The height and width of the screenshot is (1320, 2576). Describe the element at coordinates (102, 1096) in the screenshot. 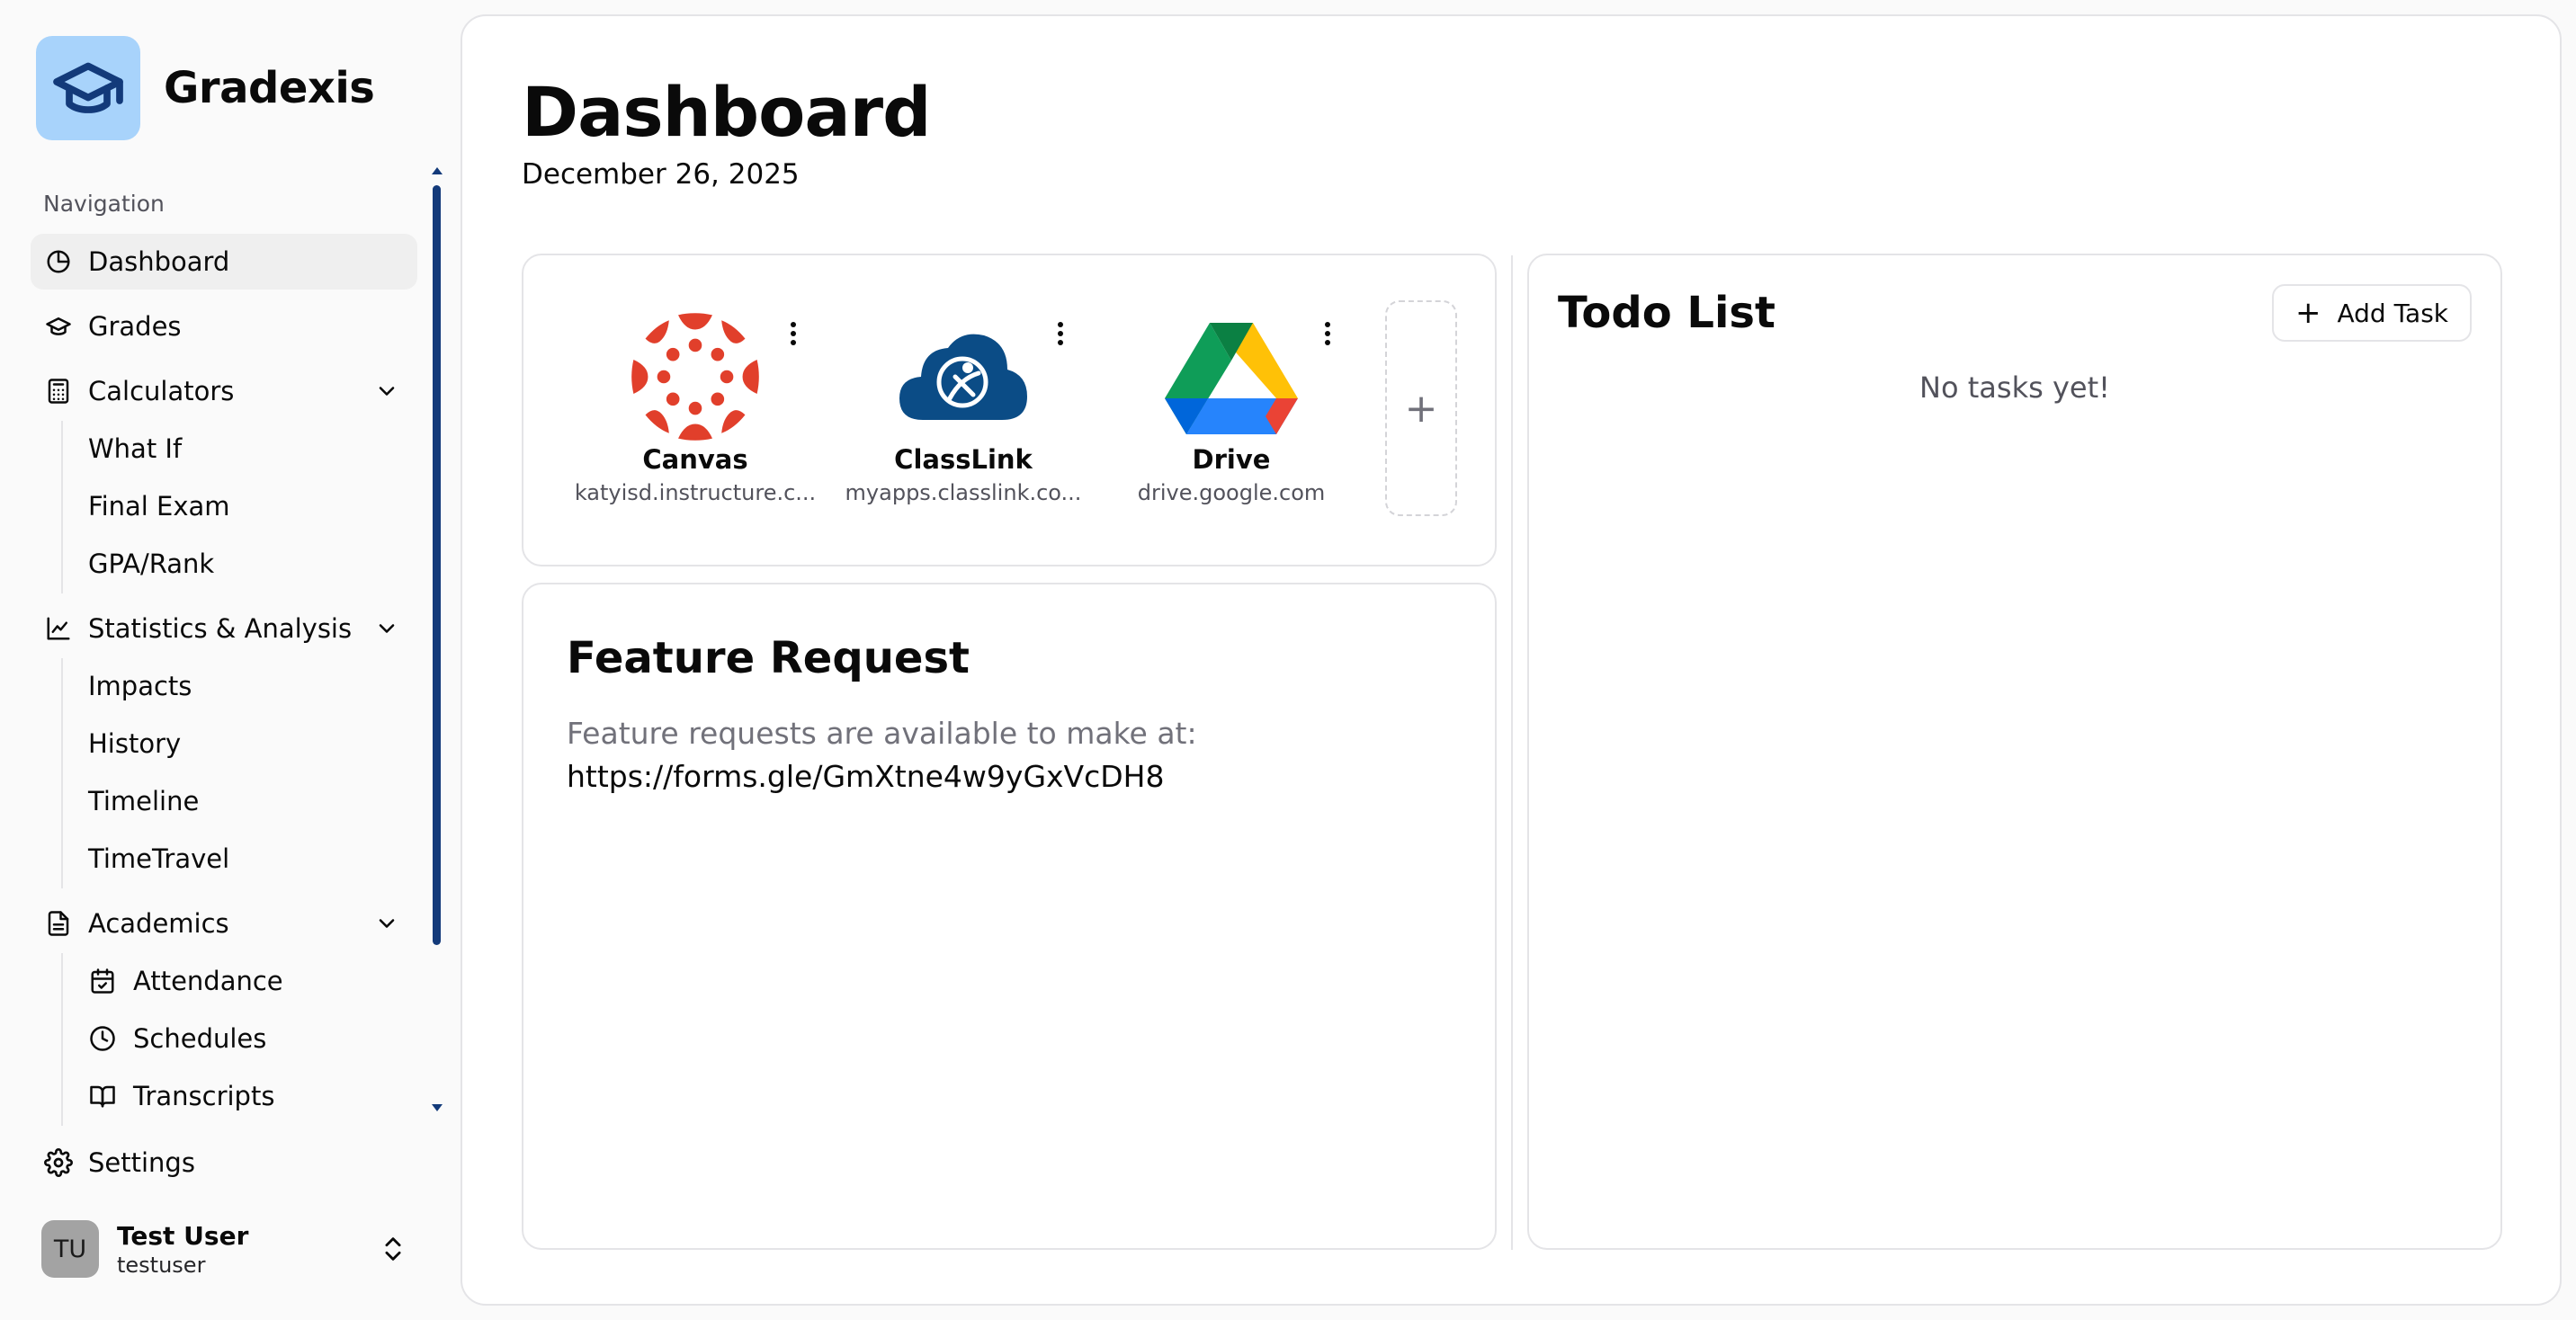

I see `book-open-icon` at that location.